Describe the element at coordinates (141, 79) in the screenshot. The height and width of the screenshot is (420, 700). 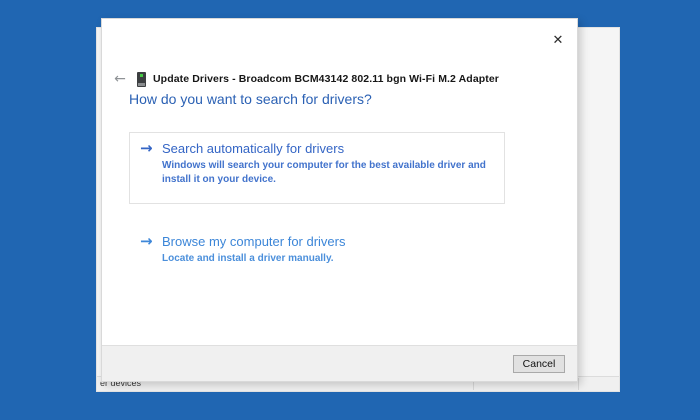
I see `device-icon` at that location.